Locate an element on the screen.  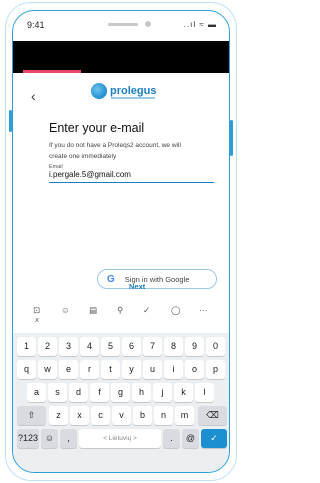
key-i: i is located at coordinates (173, 369).